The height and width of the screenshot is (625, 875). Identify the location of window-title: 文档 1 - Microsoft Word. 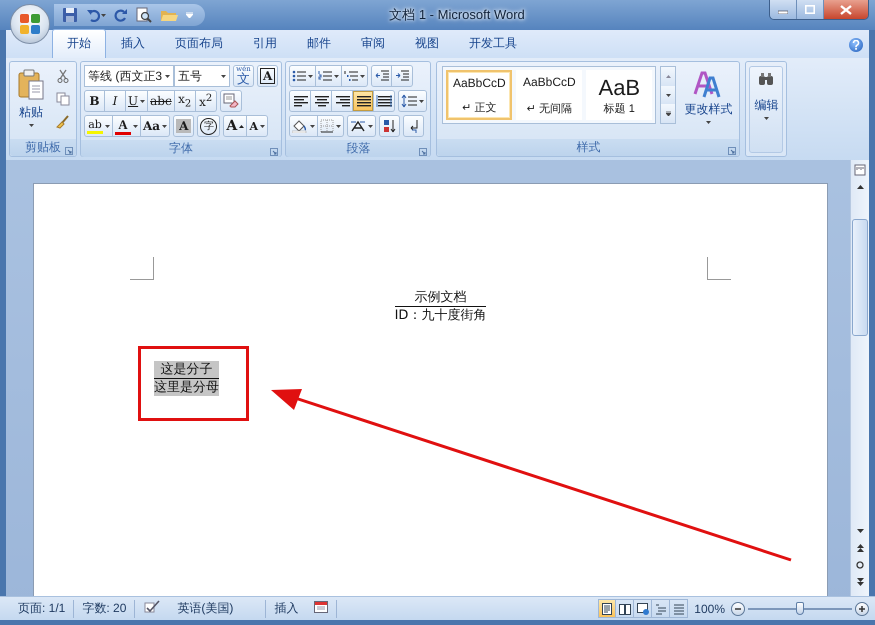
(457, 15).